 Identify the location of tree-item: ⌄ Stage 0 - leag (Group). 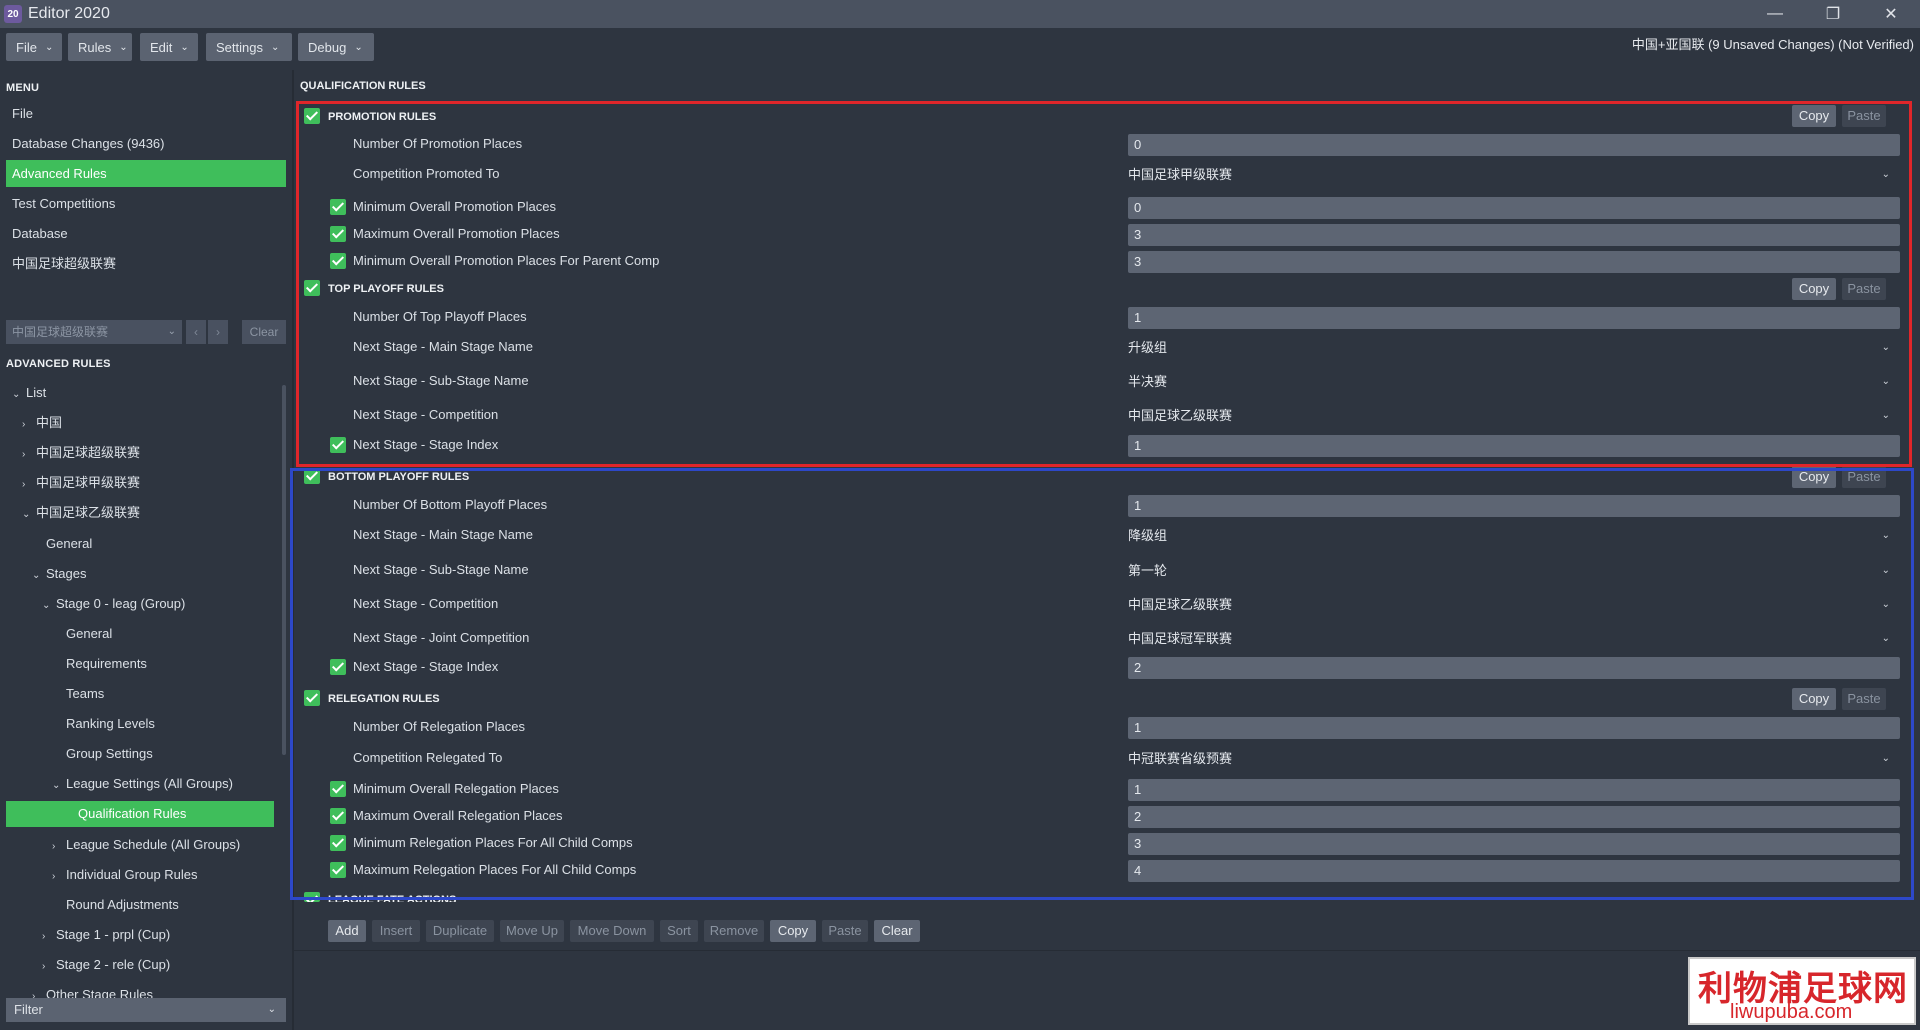
(113, 604).